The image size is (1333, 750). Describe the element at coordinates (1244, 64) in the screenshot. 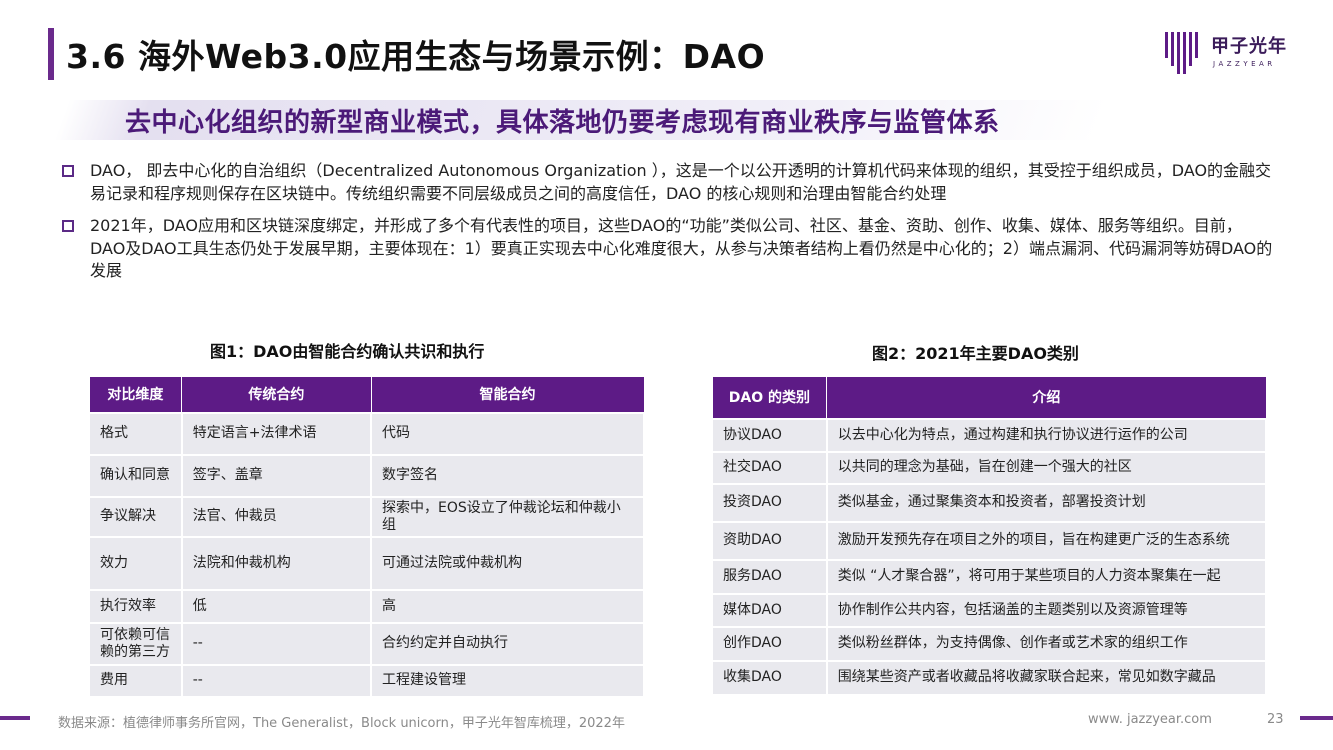

I see `logo-text-en: JAZZYEAR` at that location.